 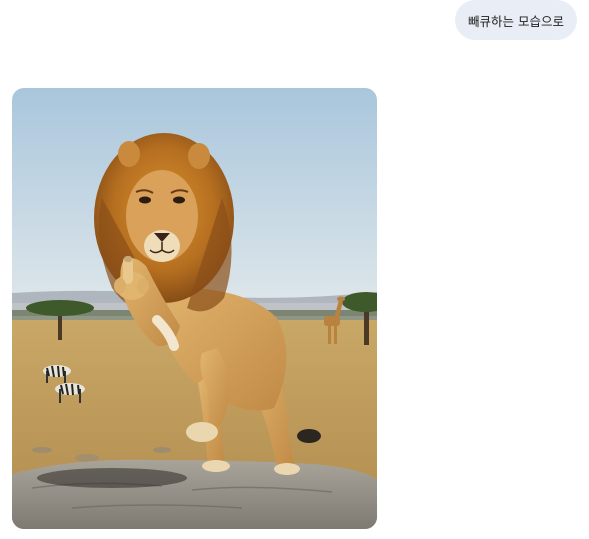 I want to click on user-message-bubble: 빼큐하는 모습으로, so click(x=516, y=20).